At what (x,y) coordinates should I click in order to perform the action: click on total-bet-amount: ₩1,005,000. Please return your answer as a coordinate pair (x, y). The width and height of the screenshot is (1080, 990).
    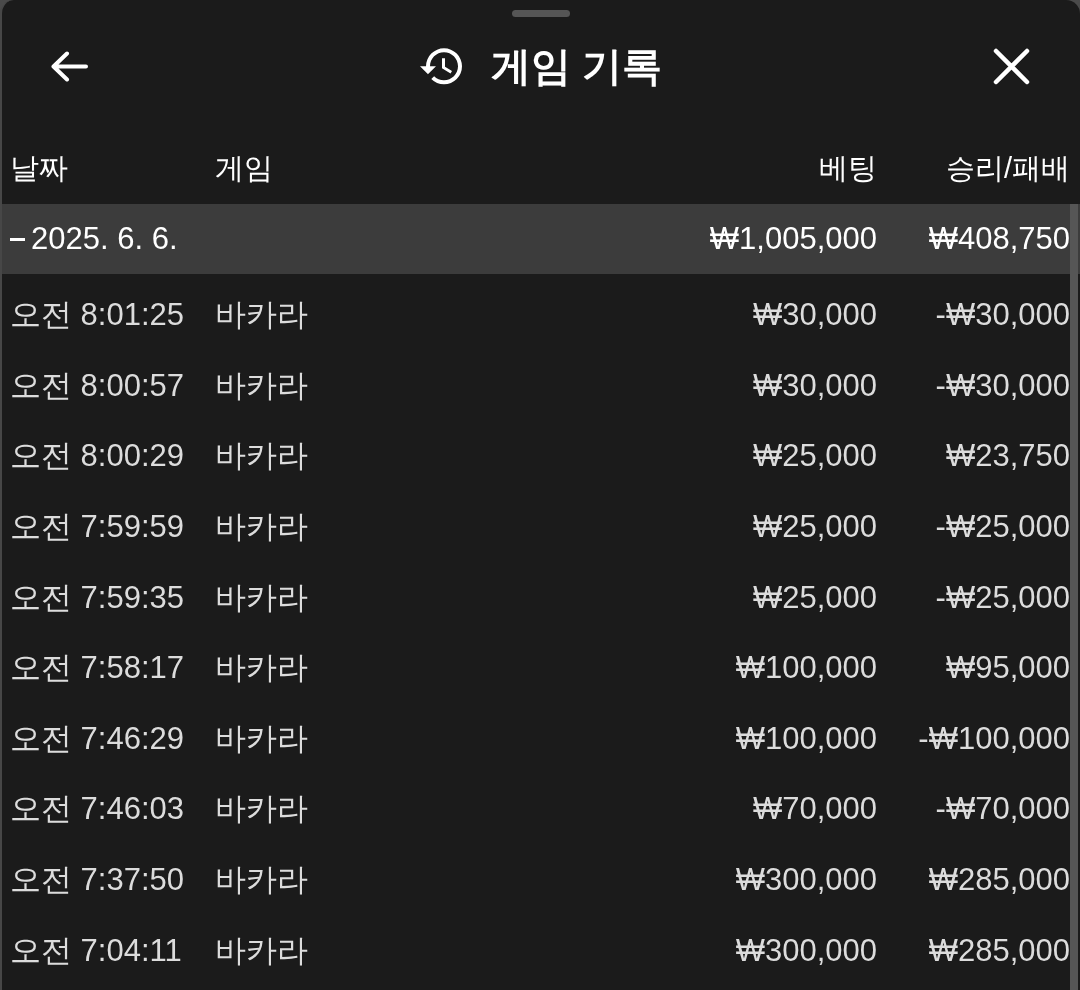
    Looking at the image, I should click on (793, 239).